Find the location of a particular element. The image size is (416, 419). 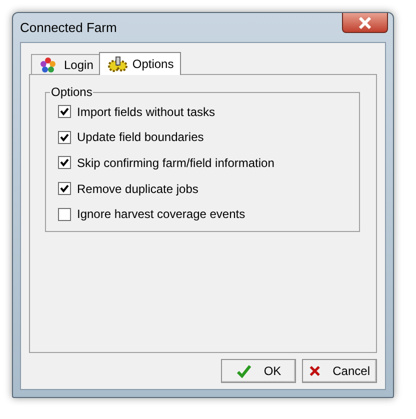

cross-icon is located at coordinates (315, 371).